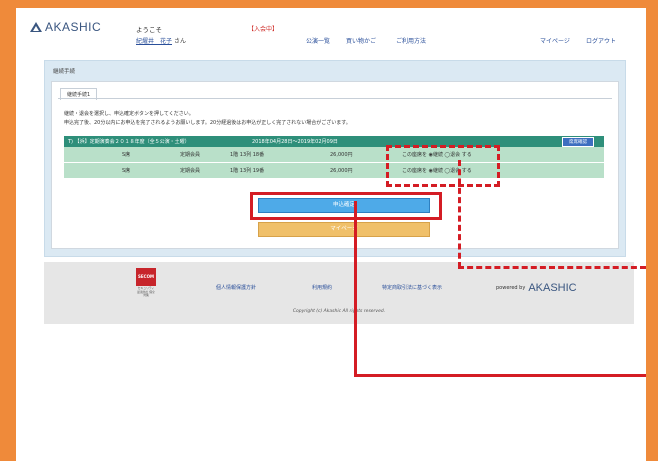  I want to click on akashic-logo: AKASHIC, so click(65, 27).